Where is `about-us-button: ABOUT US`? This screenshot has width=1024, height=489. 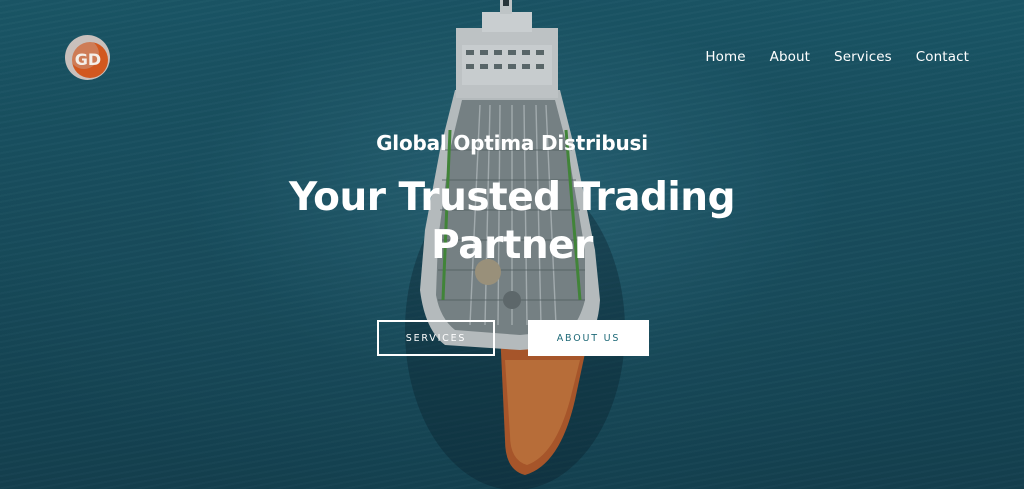 about-us-button: ABOUT US is located at coordinates (588, 338).